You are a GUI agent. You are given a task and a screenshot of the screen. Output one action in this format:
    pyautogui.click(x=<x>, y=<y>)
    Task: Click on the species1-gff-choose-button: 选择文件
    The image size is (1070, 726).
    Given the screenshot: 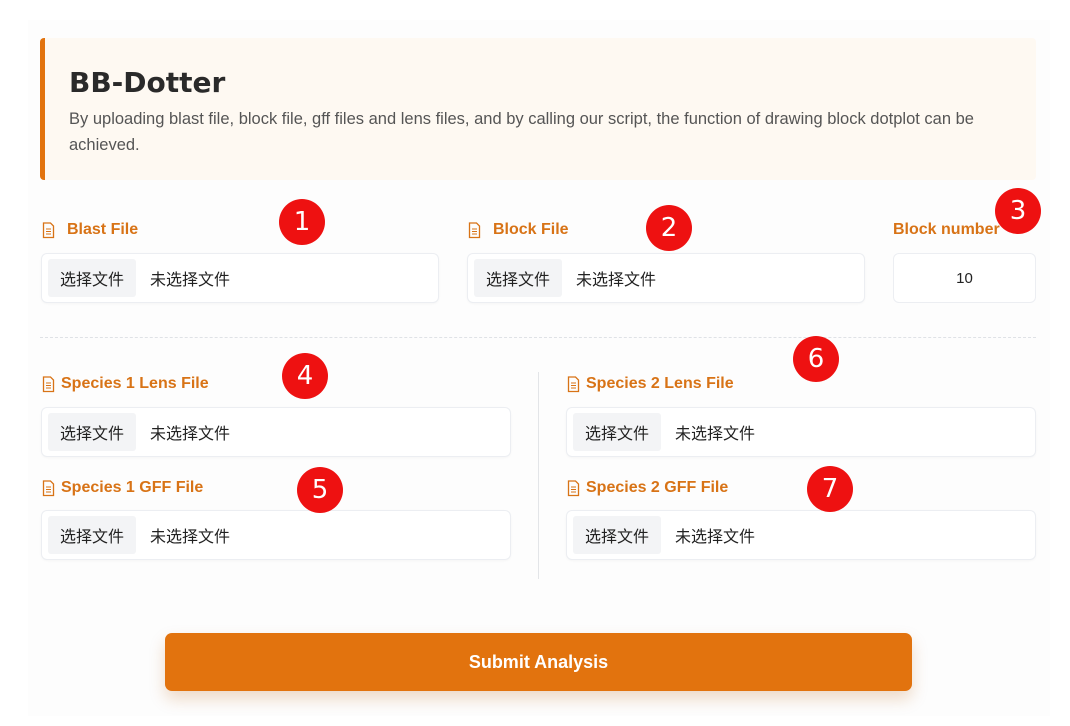 What is the action you would take?
    pyautogui.click(x=92, y=535)
    